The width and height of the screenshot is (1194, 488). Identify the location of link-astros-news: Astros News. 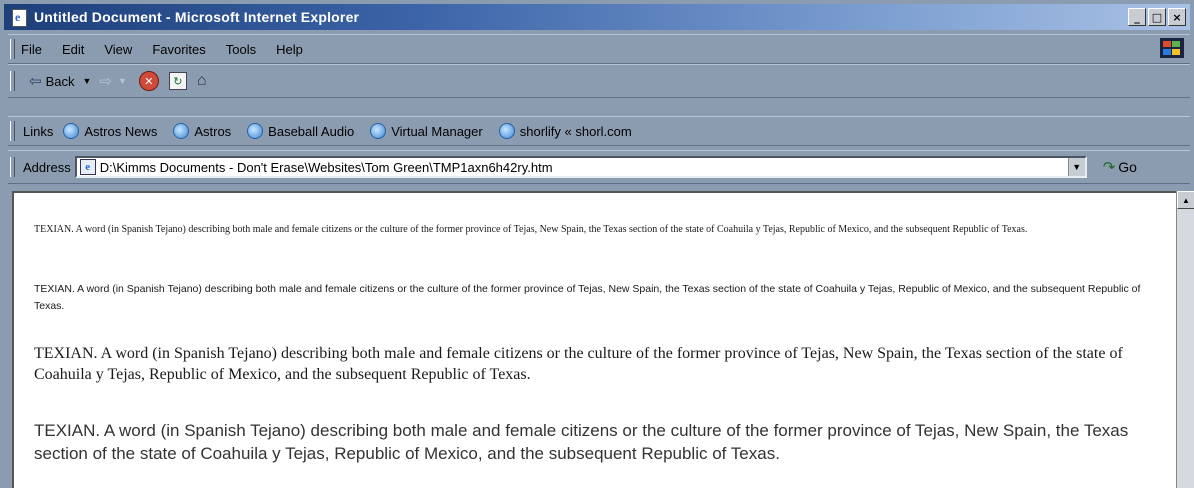
(110, 131).